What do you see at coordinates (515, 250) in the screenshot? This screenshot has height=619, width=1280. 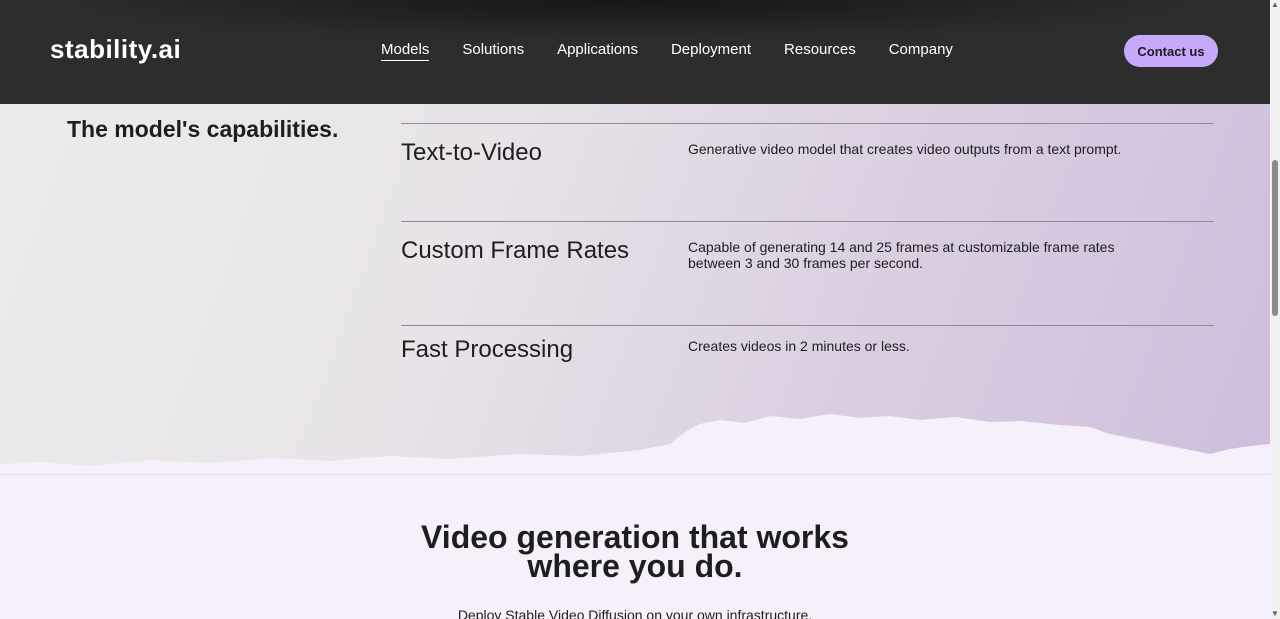 I see `capability-name: Custom Frame Rates` at bounding box center [515, 250].